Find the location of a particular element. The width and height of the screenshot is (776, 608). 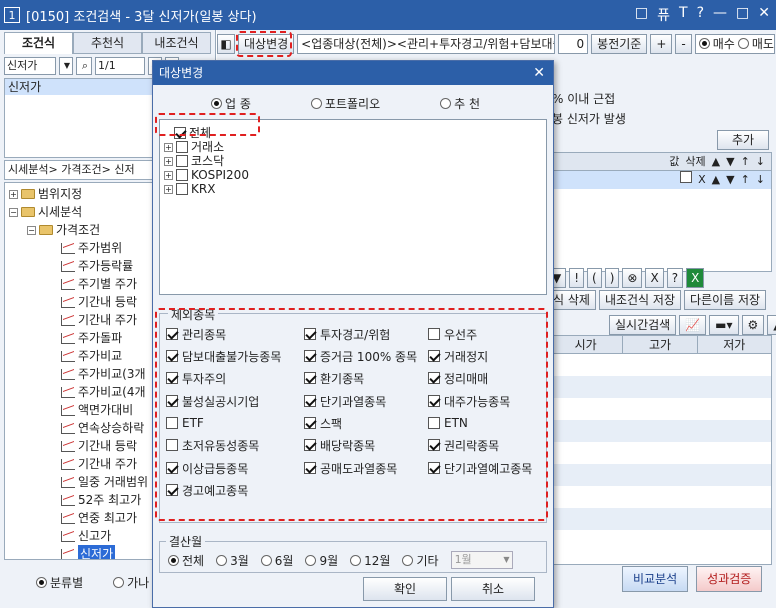

tree-leaf: 신고가 is located at coordinates (86, 536).